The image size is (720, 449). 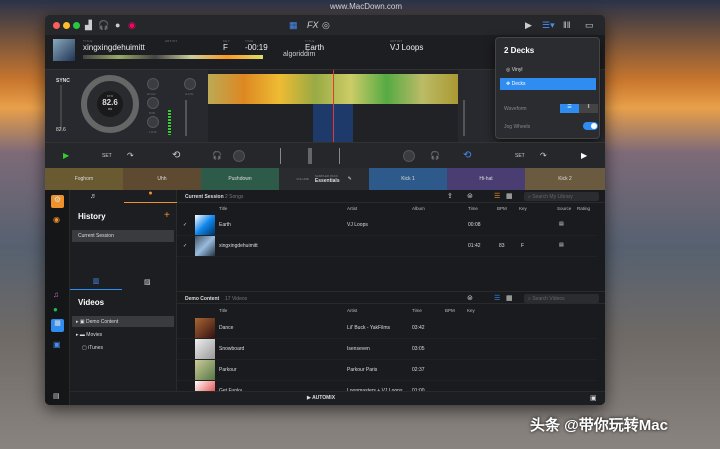 I want to click on eq-high-knob, so click(x=153, y=84).